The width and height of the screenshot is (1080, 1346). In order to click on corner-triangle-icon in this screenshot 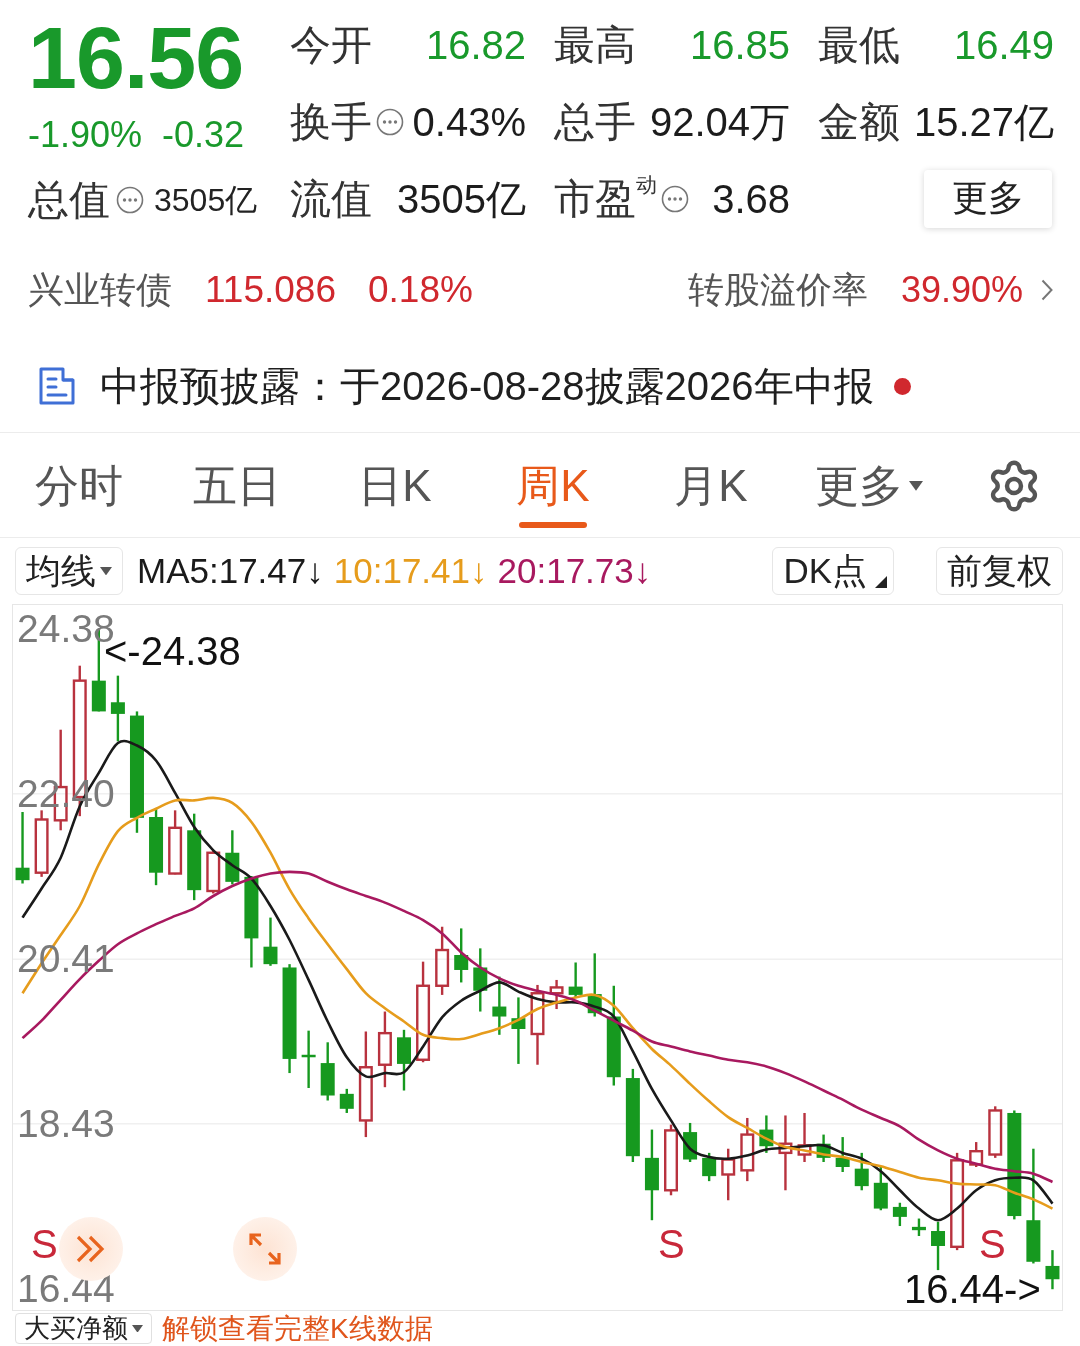, I will do `click(881, 582)`.